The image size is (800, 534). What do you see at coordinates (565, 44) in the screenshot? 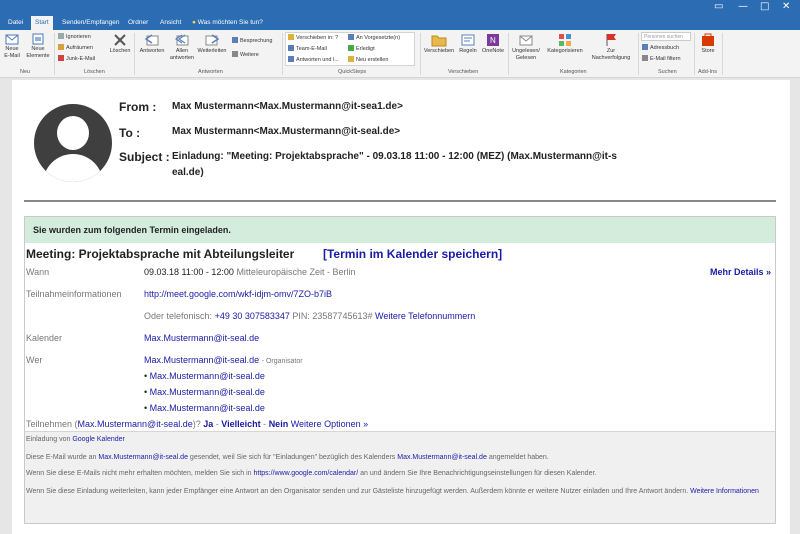
I see `categorize-button: Kategorisieren` at bounding box center [565, 44].